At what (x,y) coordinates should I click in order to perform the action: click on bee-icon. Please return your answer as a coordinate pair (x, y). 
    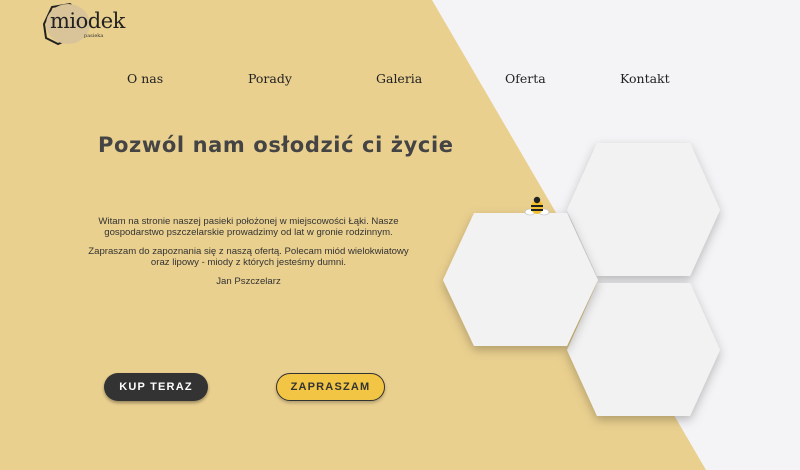
    Looking at the image, I should click on (537, 206).